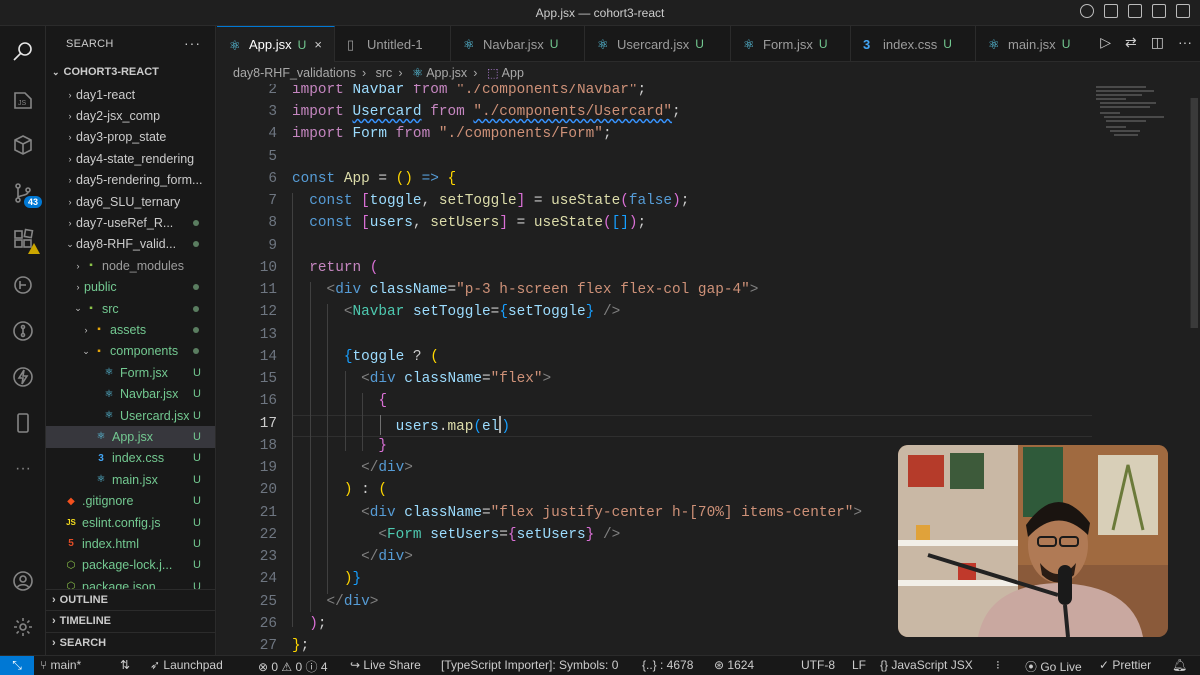 The height and width of the screenshot is (675, 1200). I want to click on toggle-panel-icon, so click(1135, 11).